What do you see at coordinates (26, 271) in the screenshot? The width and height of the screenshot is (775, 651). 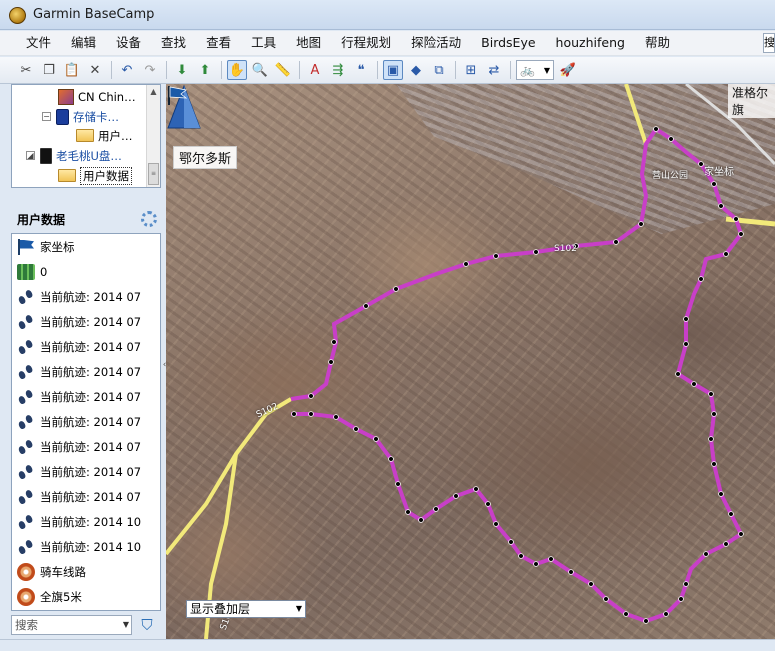 I see `group-icon` at bounding box center [26, 271].